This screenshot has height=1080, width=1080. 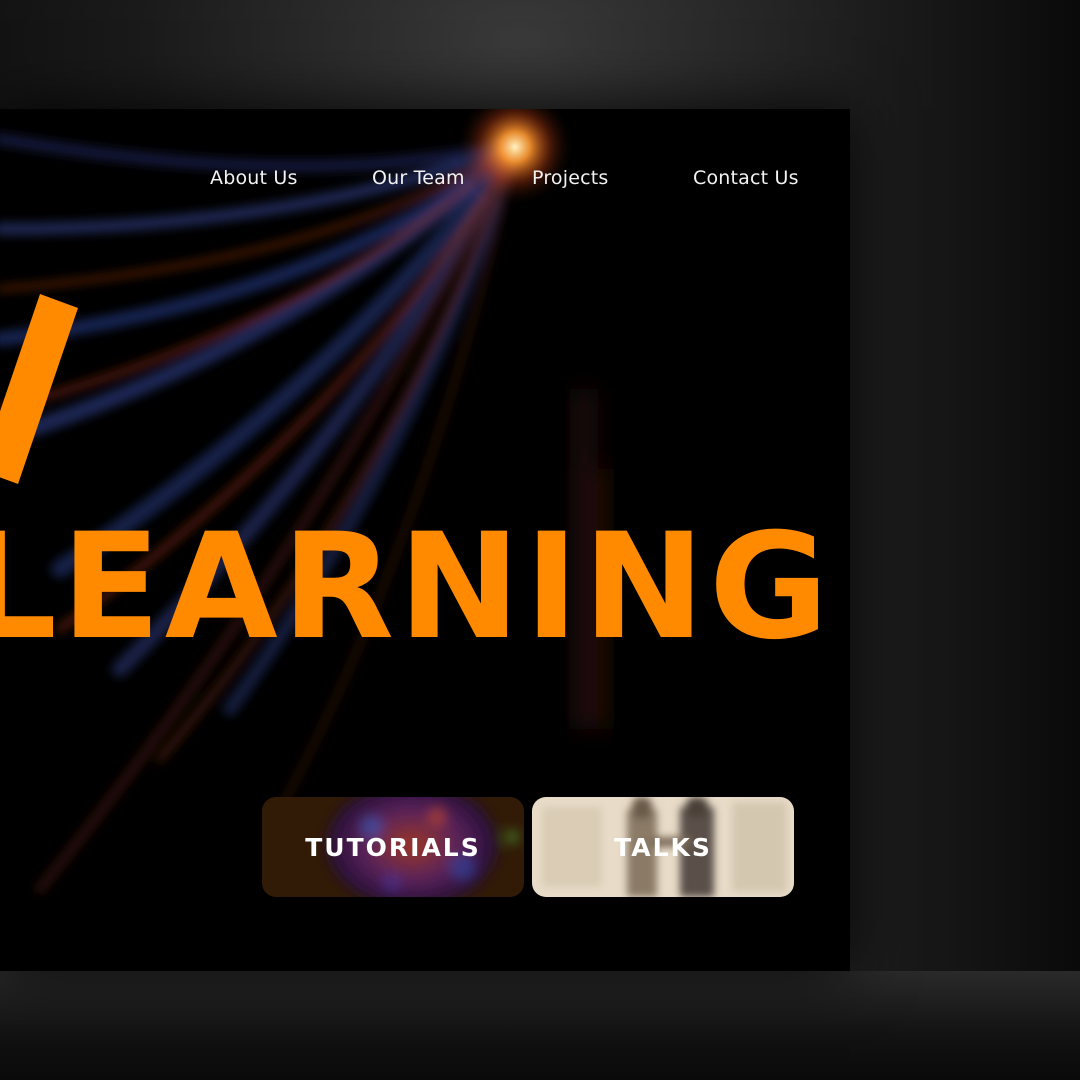 I want to click on main-navigation: About Us Our Team Projects Contact Us, so click(x=425, y=182).